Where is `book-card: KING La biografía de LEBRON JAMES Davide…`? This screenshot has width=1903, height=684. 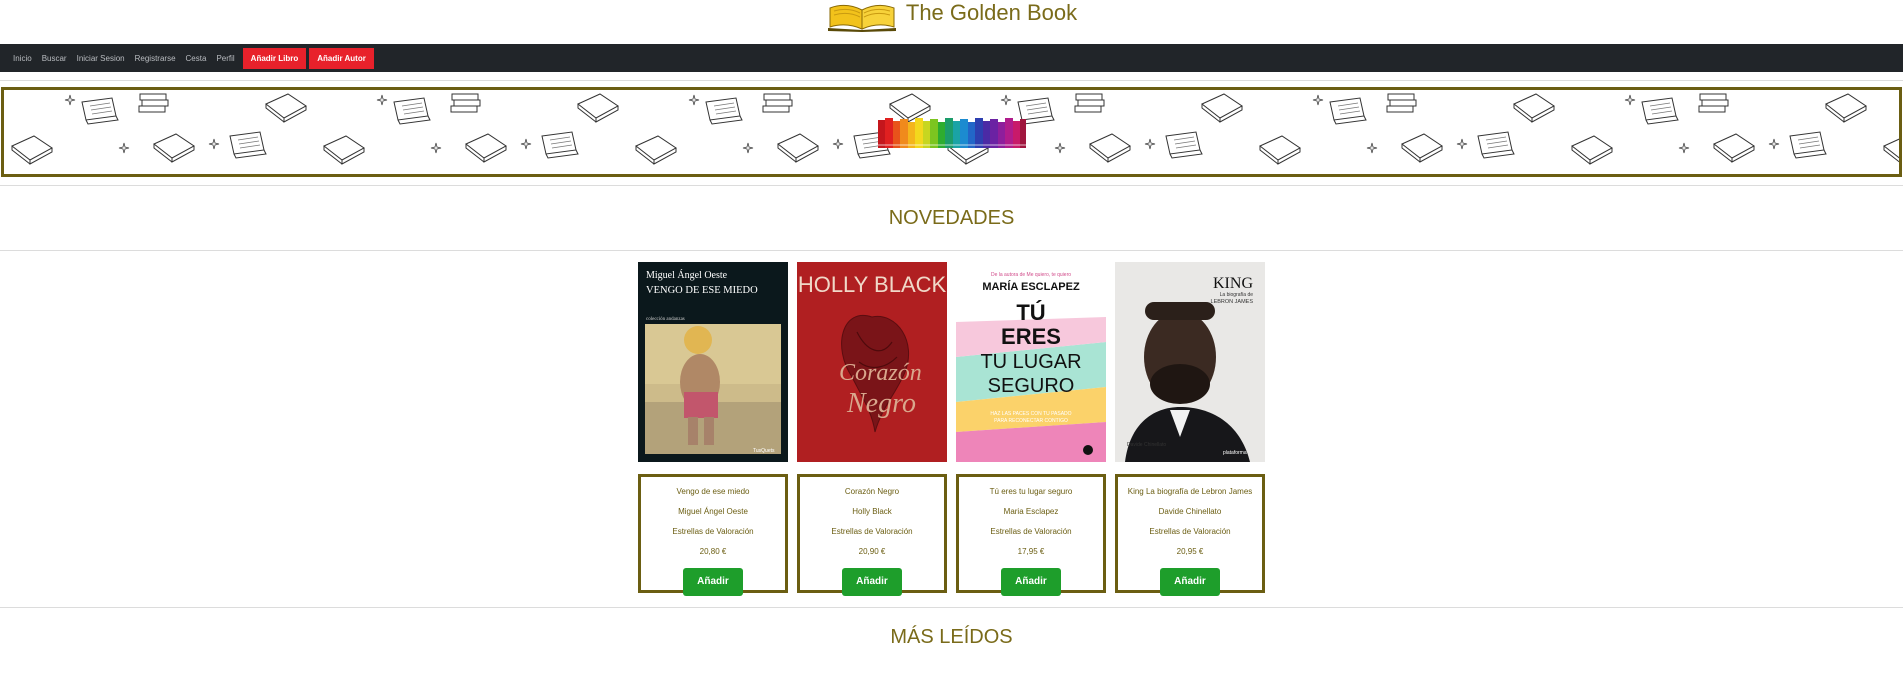
book-card: KING La biografía de LEBRON JAMES Davide… is located at coordinates (1190, 429).